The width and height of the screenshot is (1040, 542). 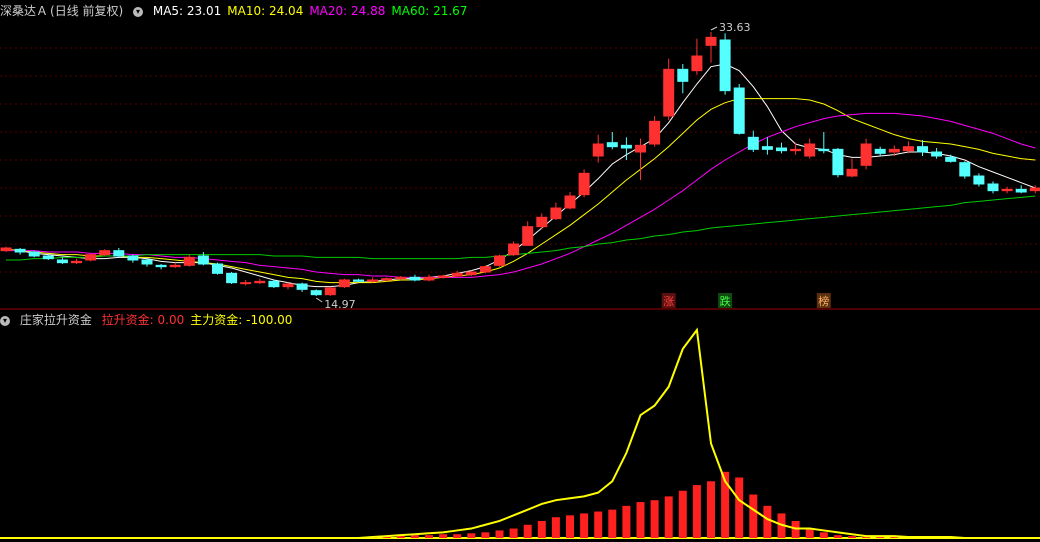 I want to click on badge-text: 榜, so click(x=823, y=301).